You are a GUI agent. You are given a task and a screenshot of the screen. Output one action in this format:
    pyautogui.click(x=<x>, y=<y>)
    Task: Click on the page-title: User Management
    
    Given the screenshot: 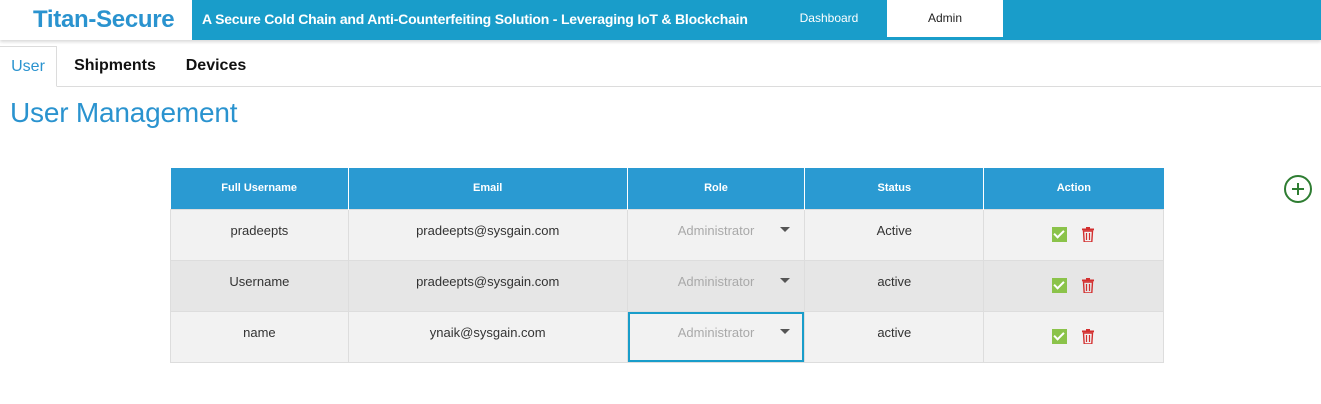 What is the action you would take?
    pyautogui.click(x=124, y=112)
    